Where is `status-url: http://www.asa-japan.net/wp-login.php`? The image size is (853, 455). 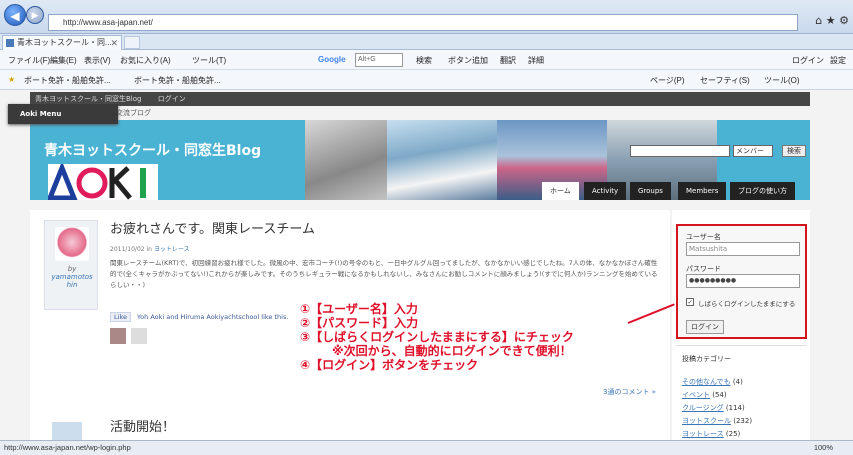 status-url: http://www.asa-japan.net/wp-login.php is located at coordinates (67, 447).